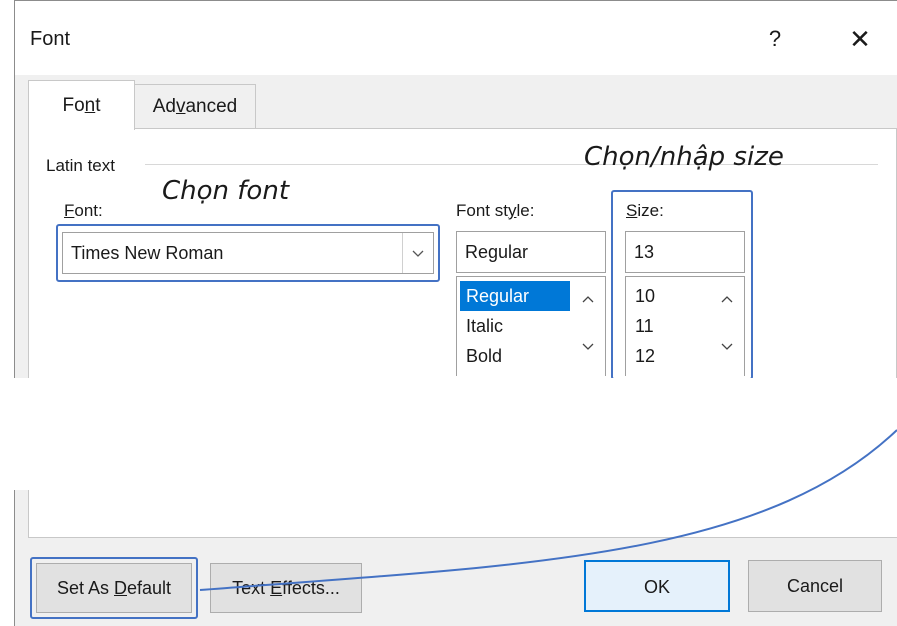 The height and width of the screenshot is (626, 897). What do you see at coordinates (815, 586) in the screenshot?
I see `cancel-button: Cancel` at bounding box center [815, 586].